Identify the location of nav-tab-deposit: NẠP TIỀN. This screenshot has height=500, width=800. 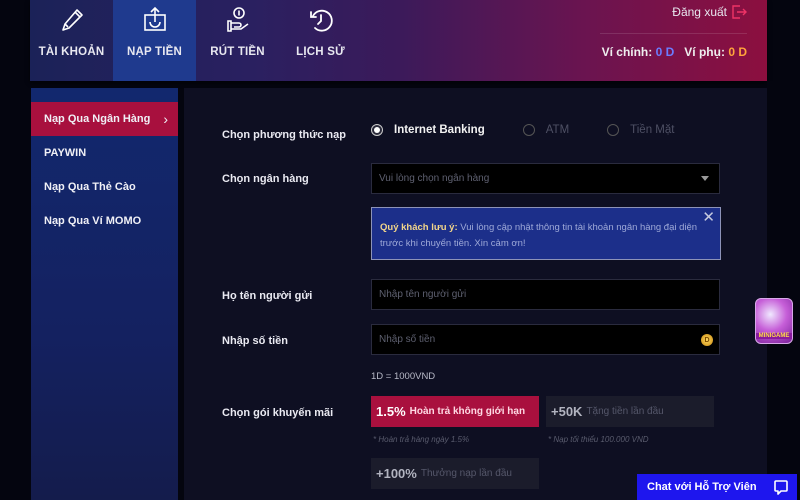
(154, 40).